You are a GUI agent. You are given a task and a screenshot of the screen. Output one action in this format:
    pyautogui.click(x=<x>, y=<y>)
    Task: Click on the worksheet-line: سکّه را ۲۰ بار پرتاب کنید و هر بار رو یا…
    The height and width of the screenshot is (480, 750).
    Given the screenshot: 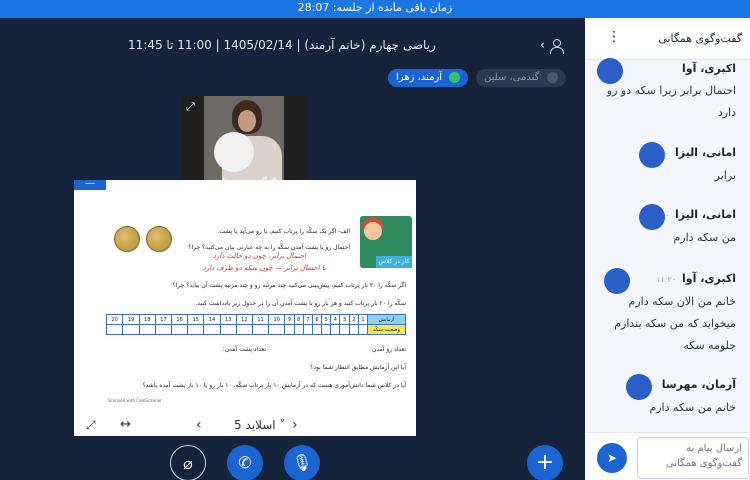 What is the action you would take?
    pyautogui.click(x=300, y=303)
    